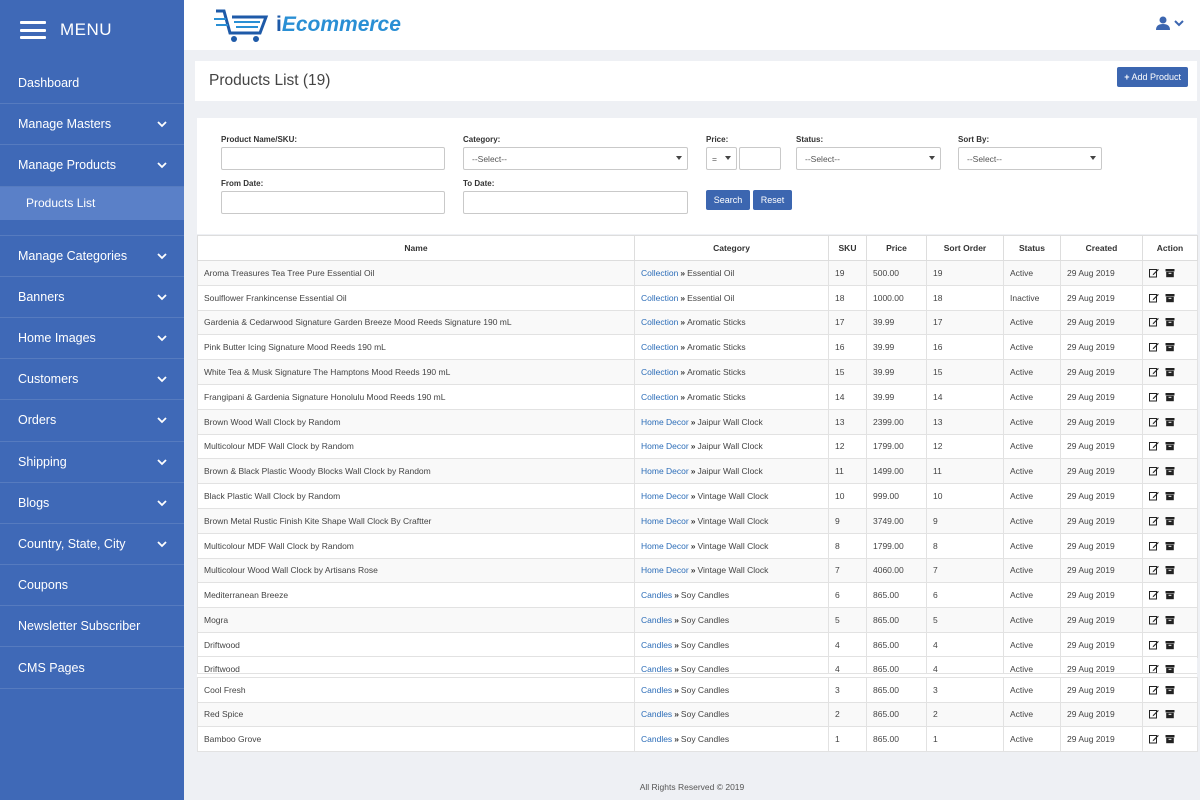 The image size is (1200, 800). What do you see at coordinates (896, 248) in the screenshot?
I see `col-price: Price` at bounding box center [896, 248].